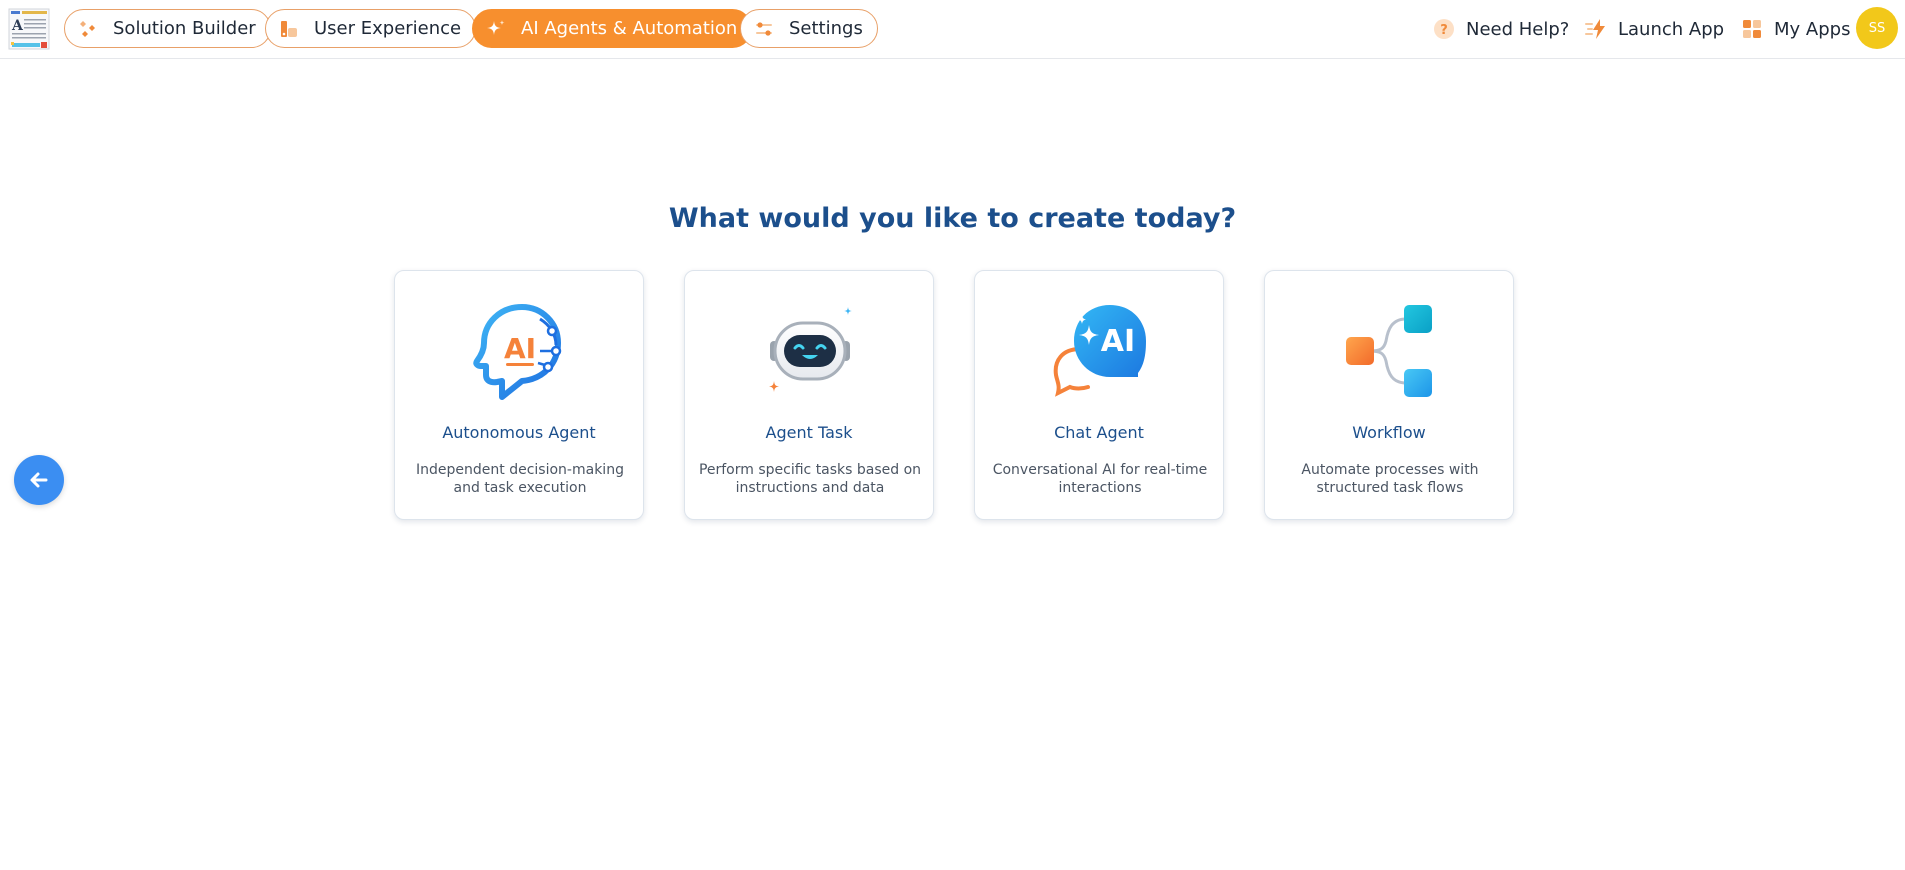 This screenshot has height=870, width=1905. Describe the element at coordinates (1389, 351) in the screenshot. I see `workflow-icon` at that location.